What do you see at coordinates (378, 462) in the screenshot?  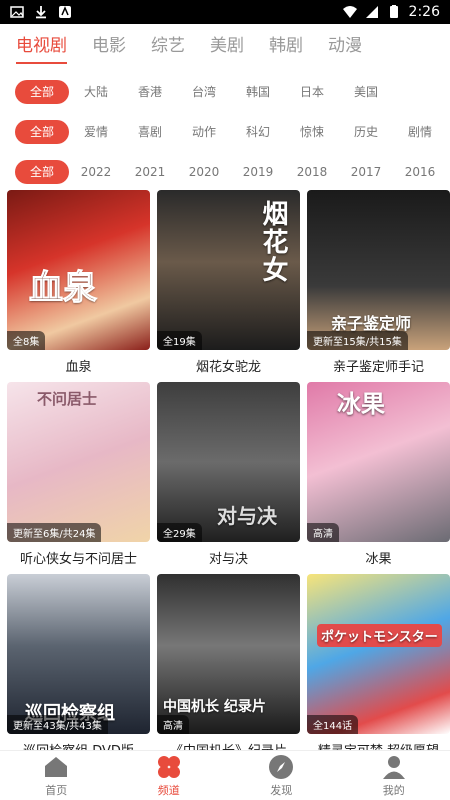 I see `show-poster: 冰果 高清` at bounding box center [378, 462].